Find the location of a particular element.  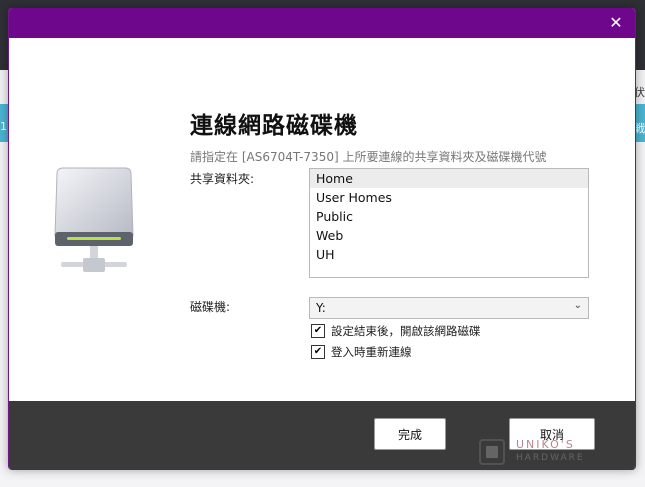

watermark-text: UNIKO'S is located at coordinates (545, 444).